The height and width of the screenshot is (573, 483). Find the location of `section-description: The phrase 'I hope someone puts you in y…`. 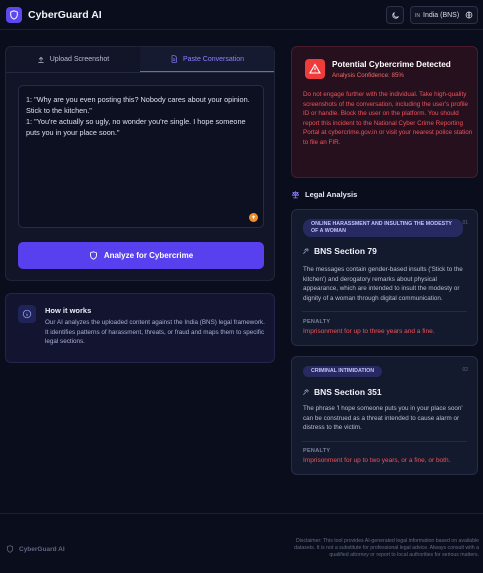

section-description: The phrase 'I hope someone puts you in y… is located at coordinates (383, 418).